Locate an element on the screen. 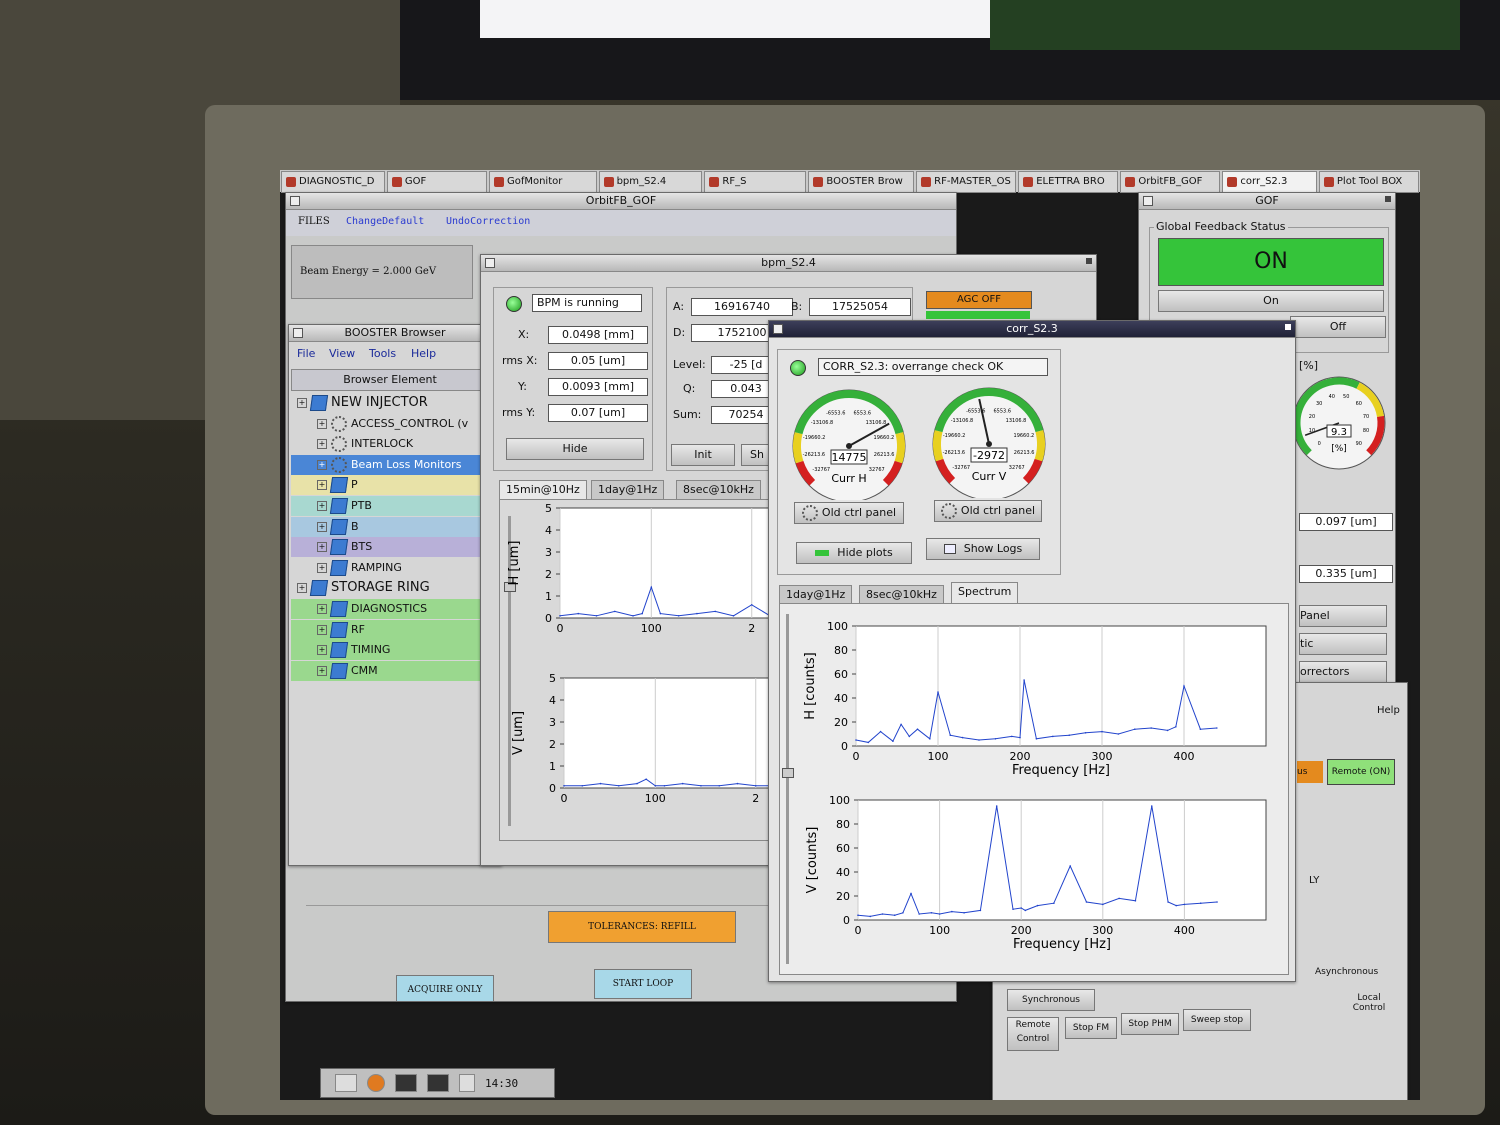 This screenshot has height=1125, width=1500. menu-undo-correction: UndoCorrection is located at coordinates (488, 221).